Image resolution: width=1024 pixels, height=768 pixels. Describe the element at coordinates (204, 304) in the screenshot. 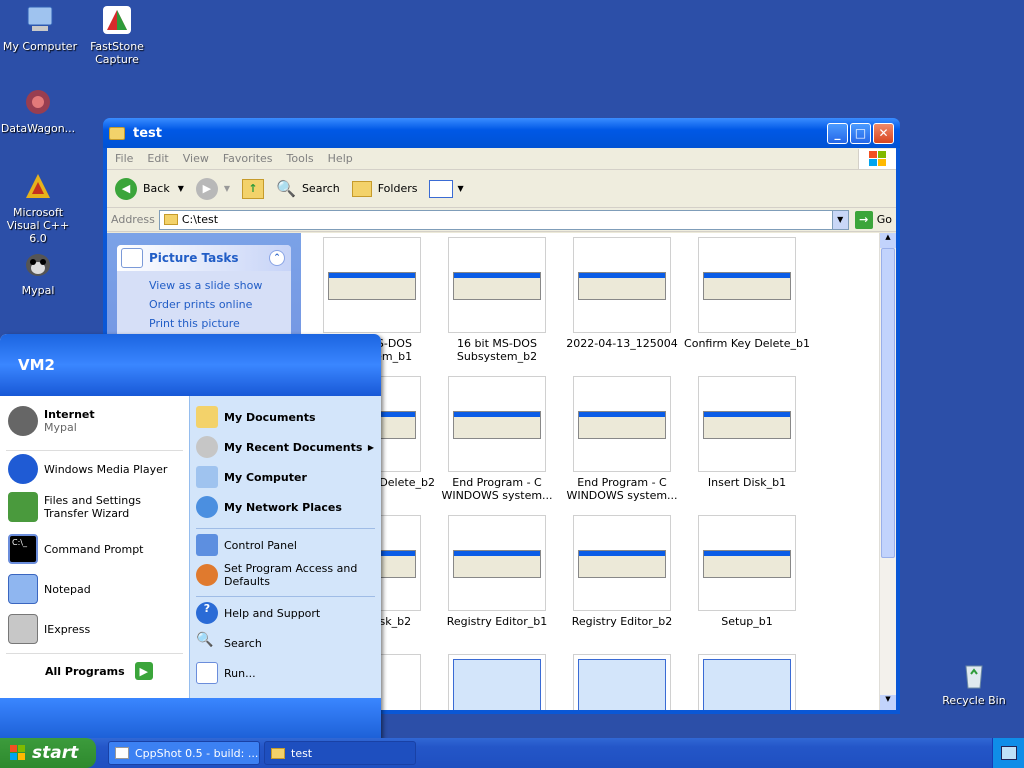

I see `task-order-prints: Order prints online` at that location.